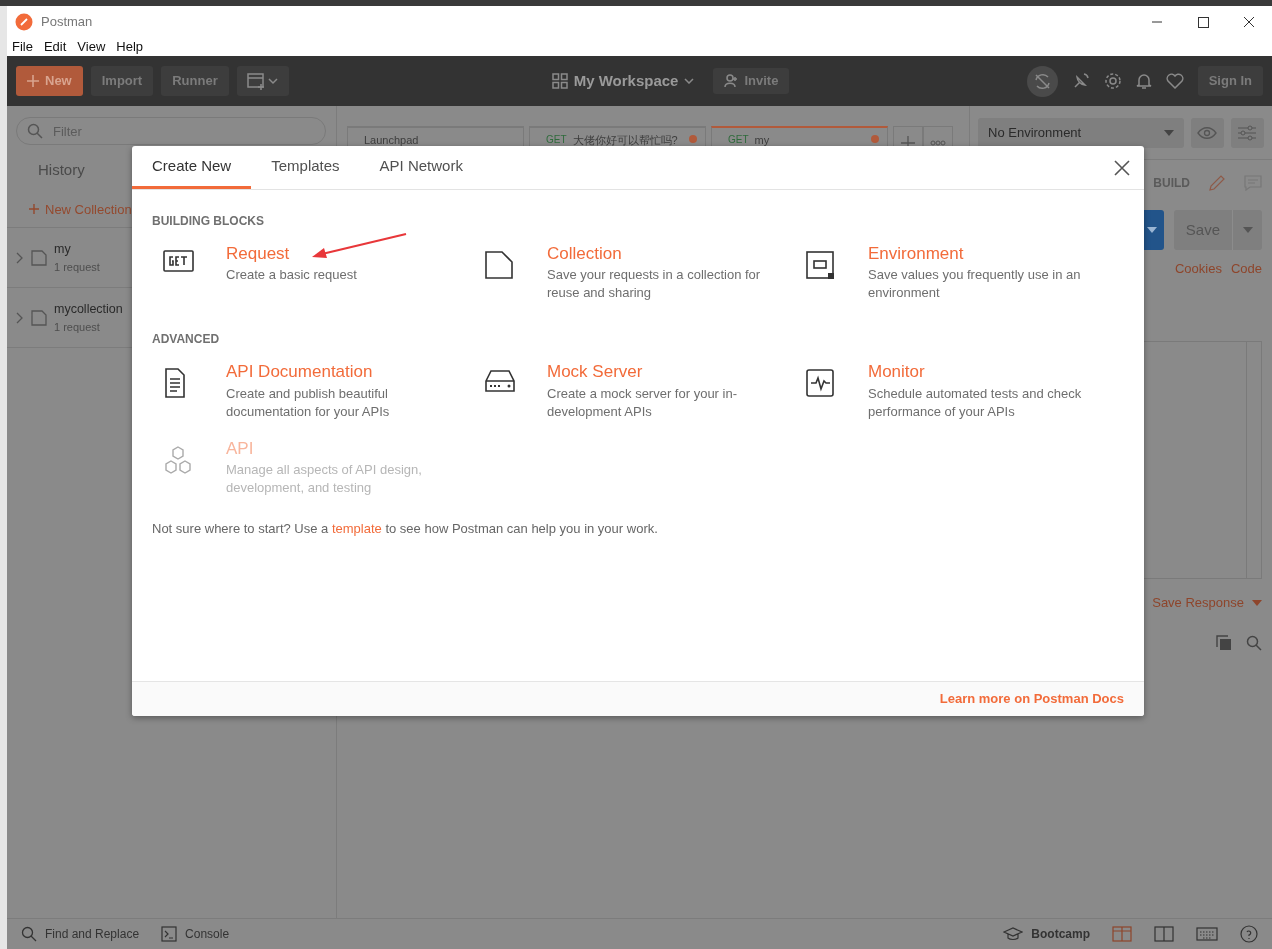 This screenshot has width=1272, height=949. What do you see at coordinates (348, 254) in the screenshot?
I see `item-title: Request` at bounding box center [348, 254].